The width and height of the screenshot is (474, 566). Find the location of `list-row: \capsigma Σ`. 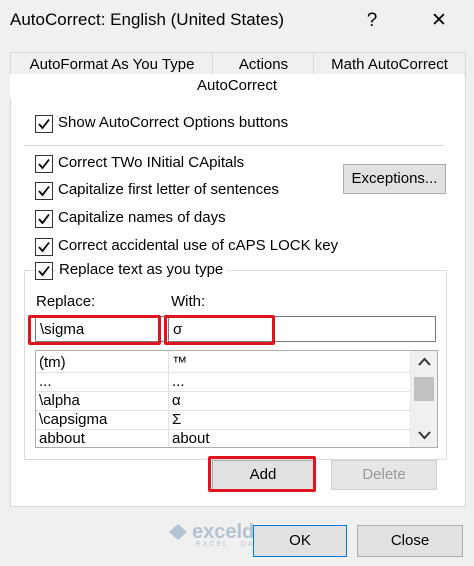

list-row: \capsigma Σ is located at coordinates (223, 420).